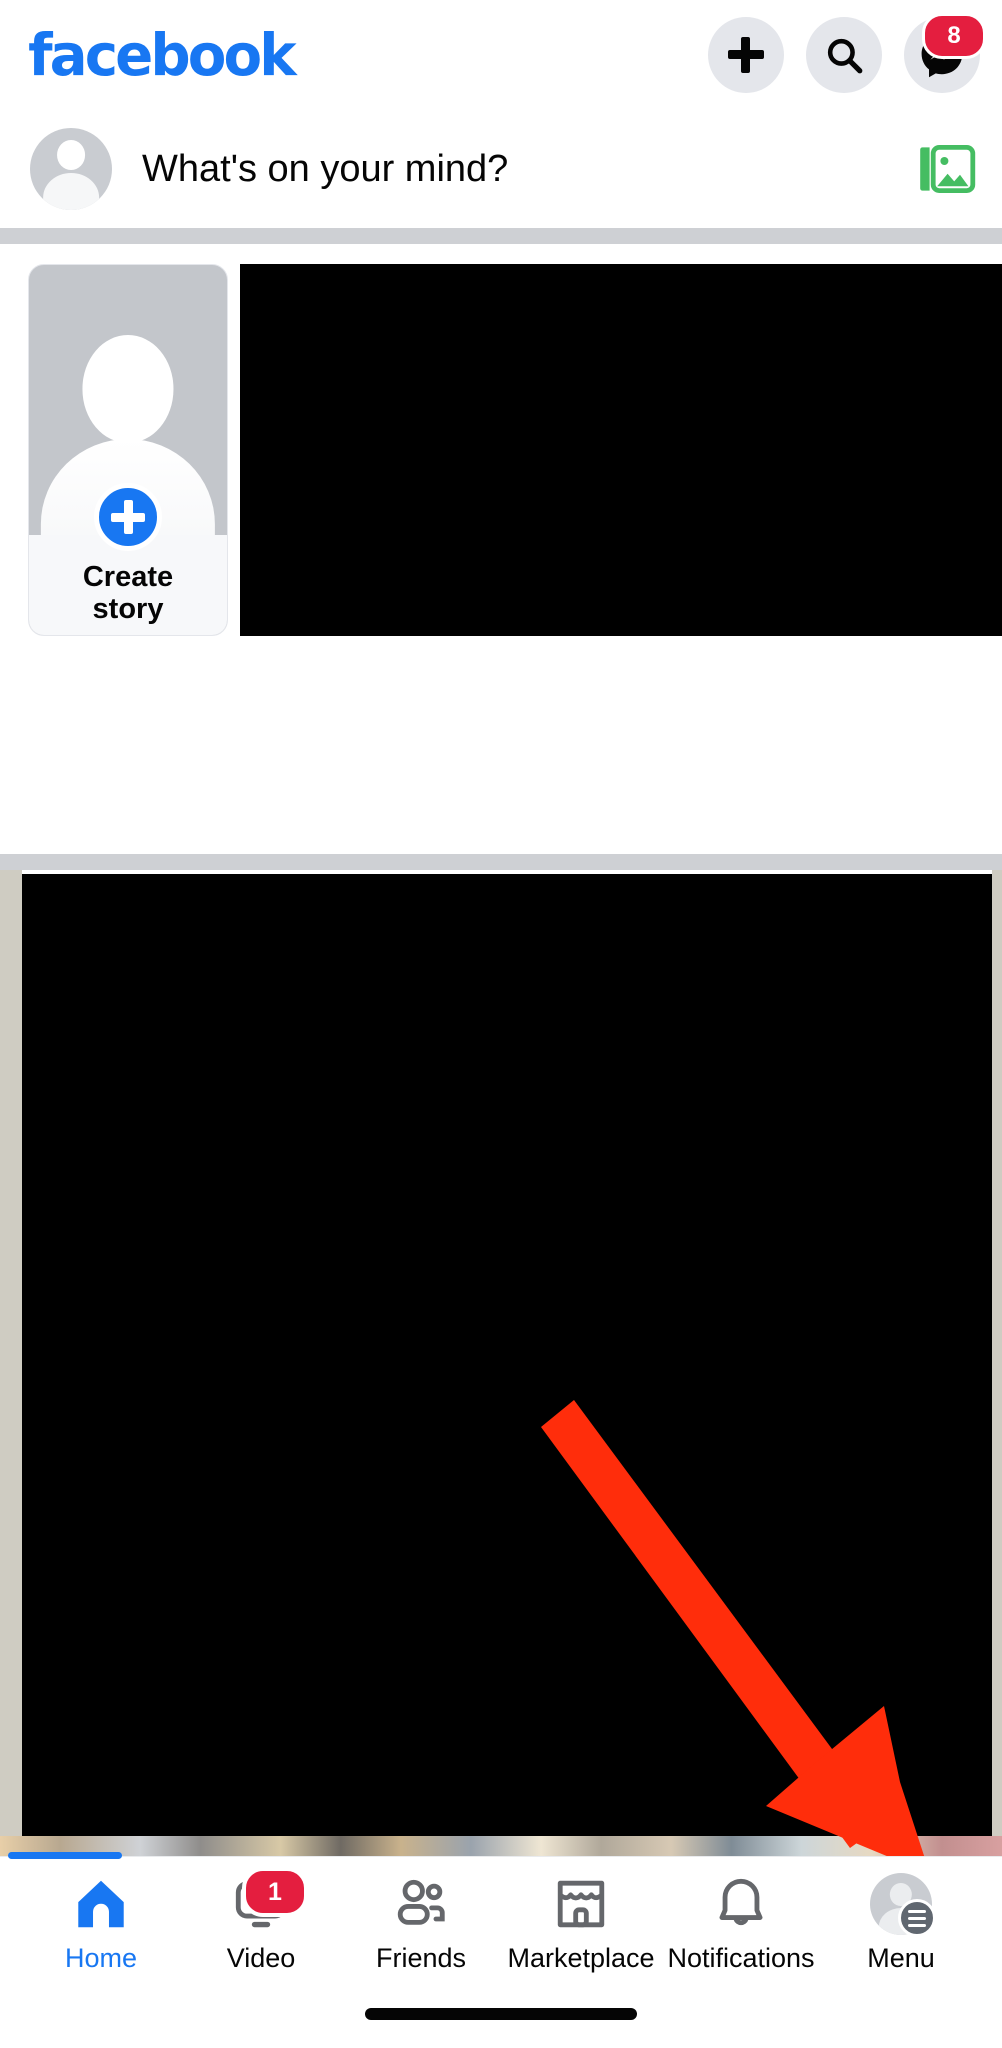  I want to click on messenger-button: 8, so click(945, 53).